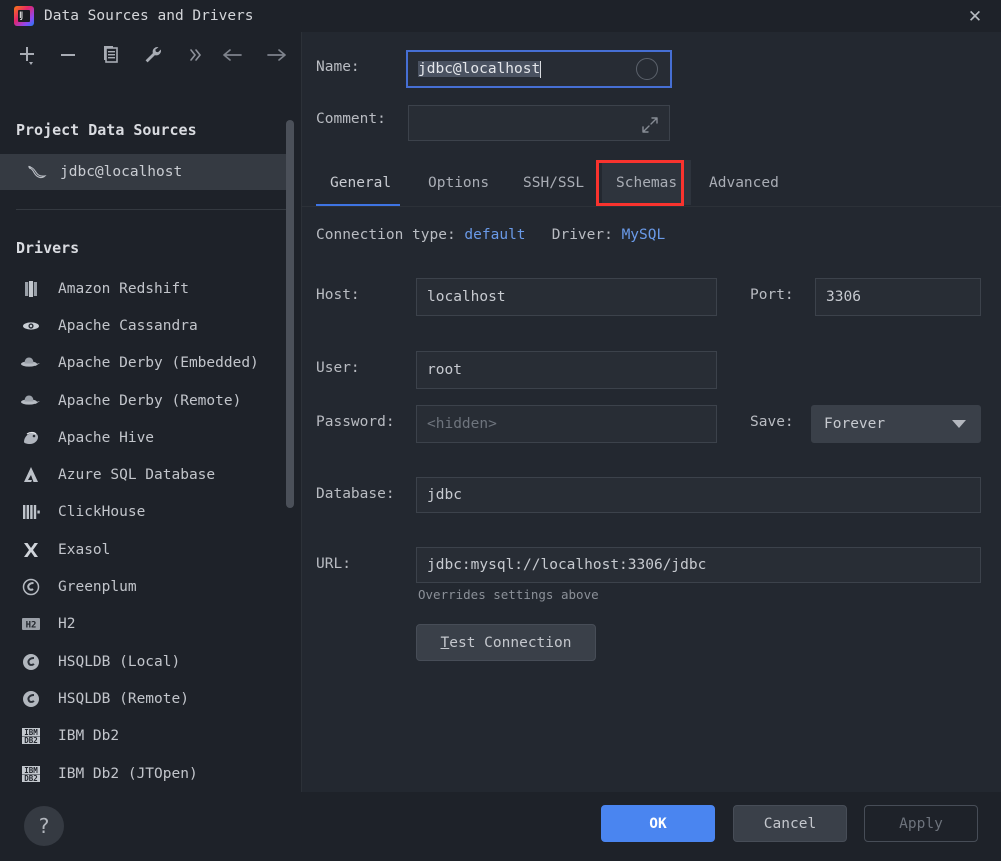 The image size is (1001, 861). Describe the element at coordinates (147, 736) in the screenshot. I see `driver-item-ibm-db2: IBM DB2 IBM Db2` at that location.